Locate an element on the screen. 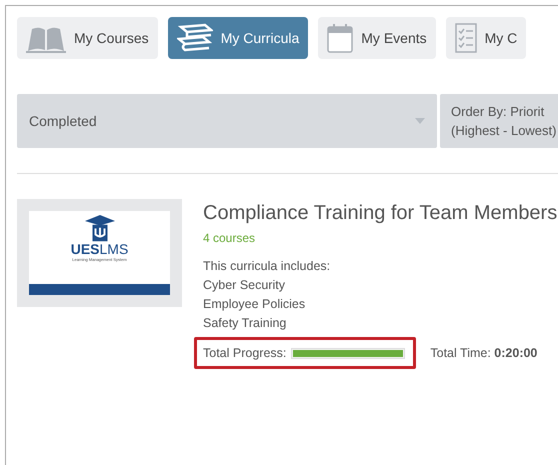 This screenshot has width=558, height=465. tab: My Events is located at coordinates (377, 38).